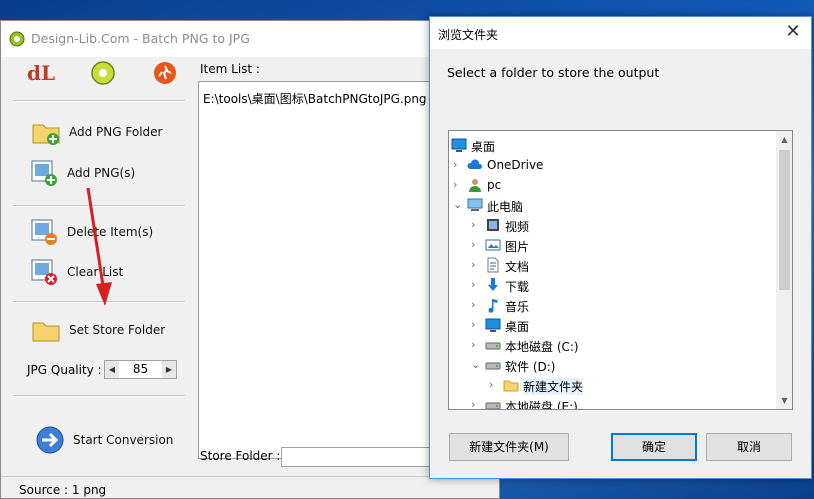 The width and height of the screenshot is (814, 499). I want to click on status-bar: Source : 1 png, so click(251, 487).